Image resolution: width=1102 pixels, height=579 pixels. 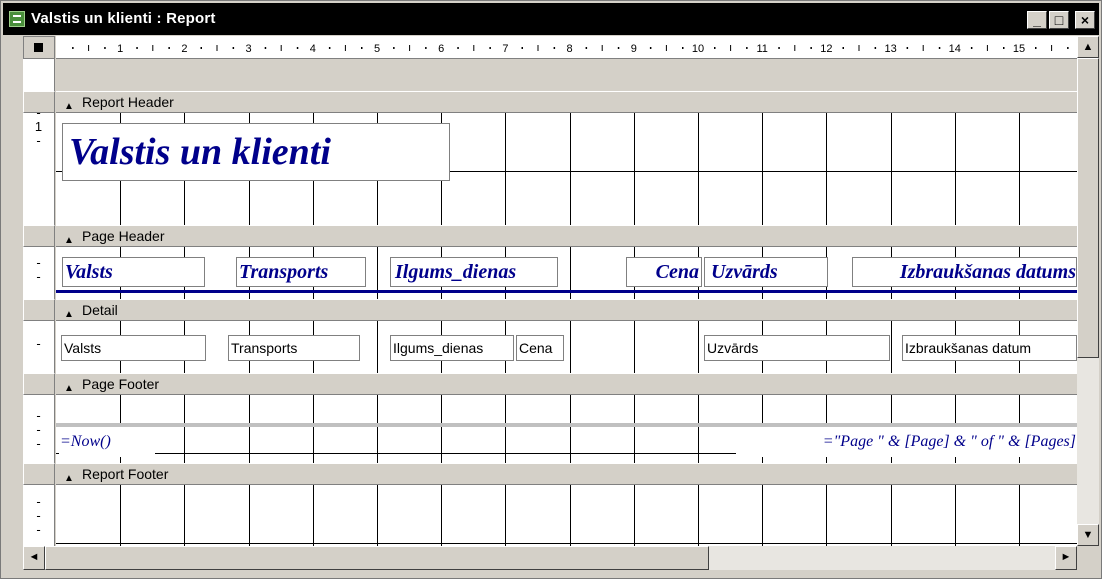 What do you see at coordinates (256, 152) in the screenshot?
I see `report-title-label: Valstis un klienti` at bounding box center [256, 152].